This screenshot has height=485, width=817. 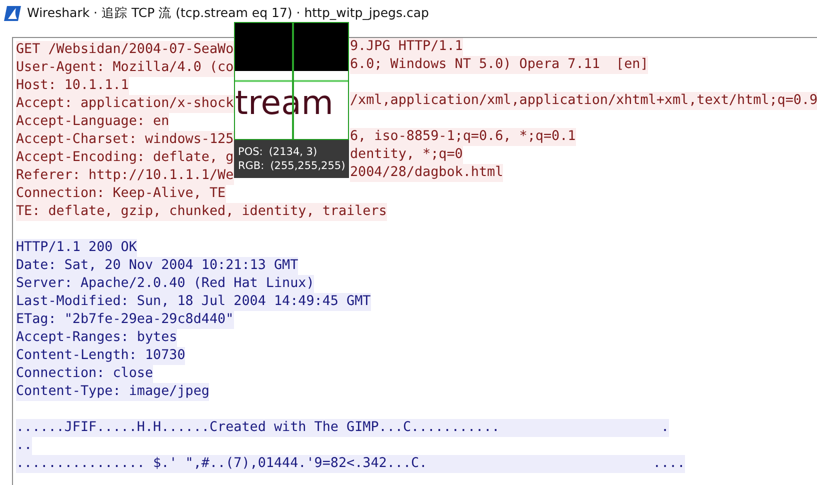 What do you see at coordinates (12, 13) in the screenshot?
I see `shark-fin-icon` at bounding box center [12, 13].